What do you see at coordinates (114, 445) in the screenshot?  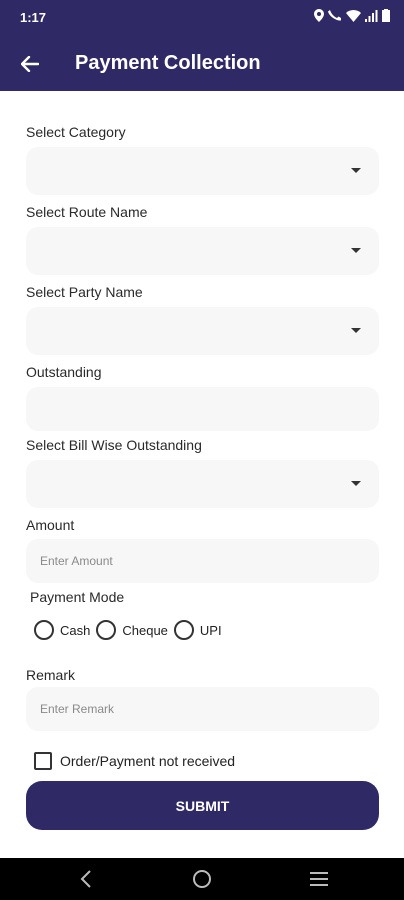 I see `bill-wise-label: Select Bill Wise Outstanding` at bounding box center [114, 445].